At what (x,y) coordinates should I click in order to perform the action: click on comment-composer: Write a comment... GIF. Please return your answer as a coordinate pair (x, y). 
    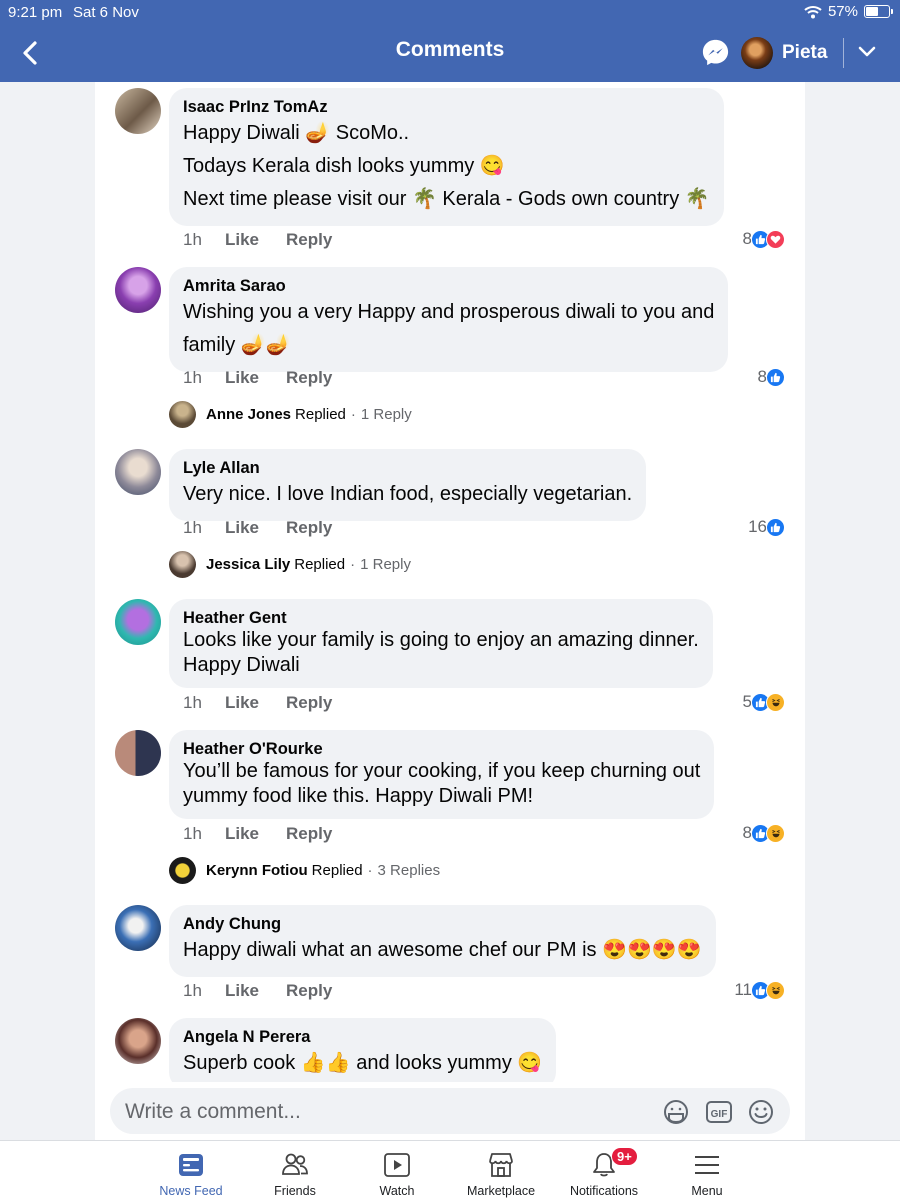
    Looking at the image, I should click on (450, 1111).